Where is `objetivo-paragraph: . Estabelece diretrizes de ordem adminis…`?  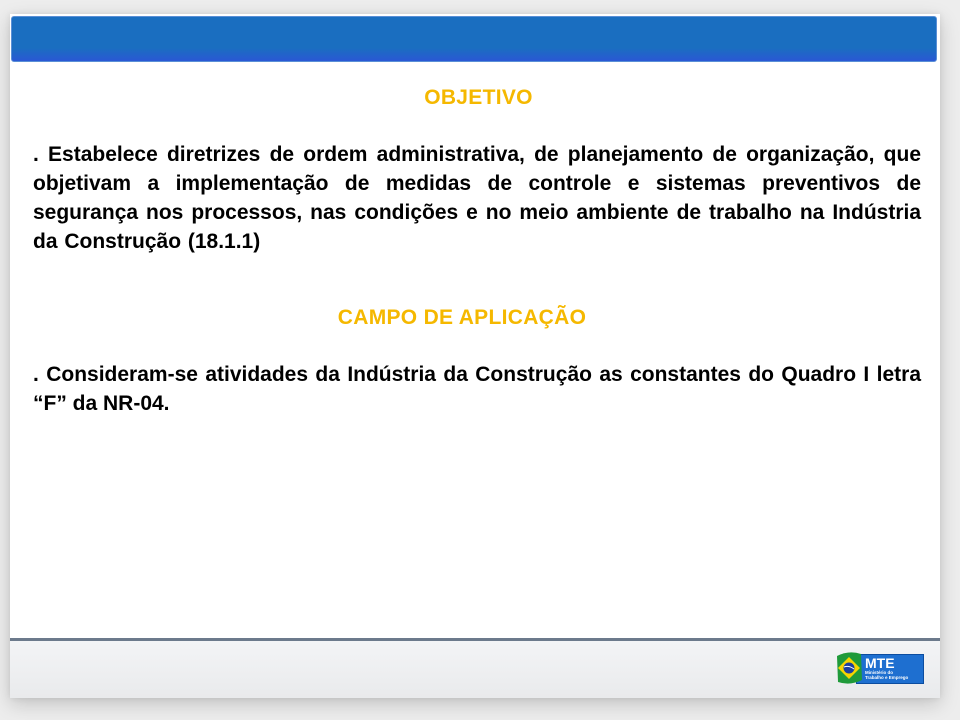
objetivo-paragraph: . Estabelece diretrizes de ordem adminis… is located at coordinates (477, 198).